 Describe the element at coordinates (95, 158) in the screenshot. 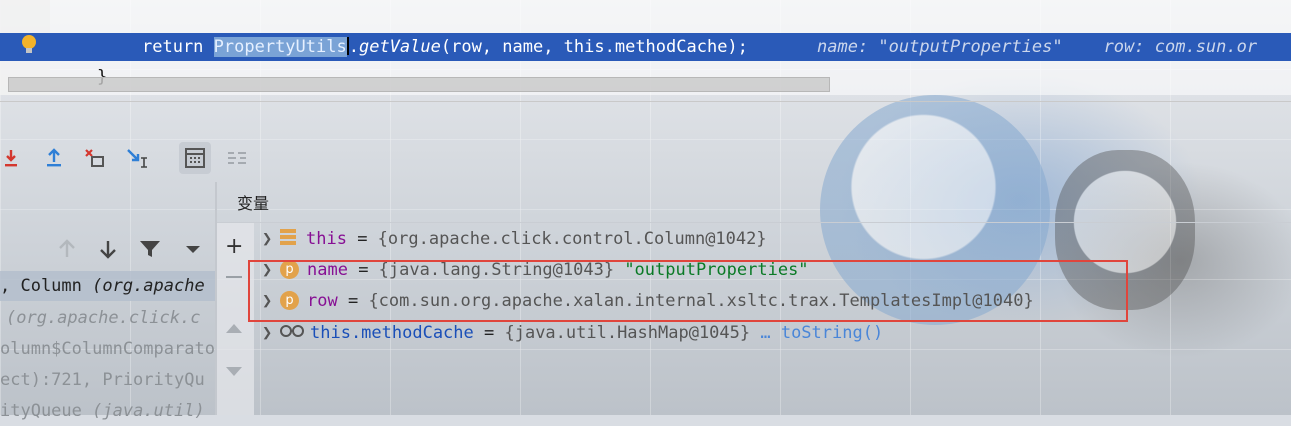

I see `drop-frame-icon` at that location.